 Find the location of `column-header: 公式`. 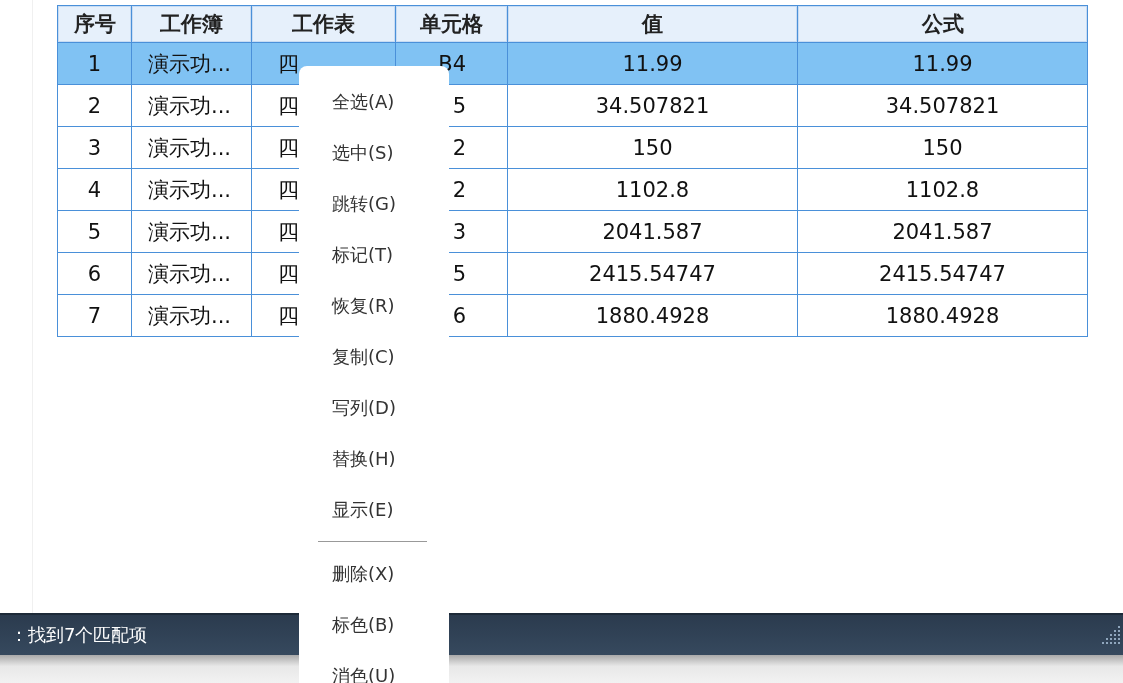

column-header: 公式 is located at coordinates (942, 24).